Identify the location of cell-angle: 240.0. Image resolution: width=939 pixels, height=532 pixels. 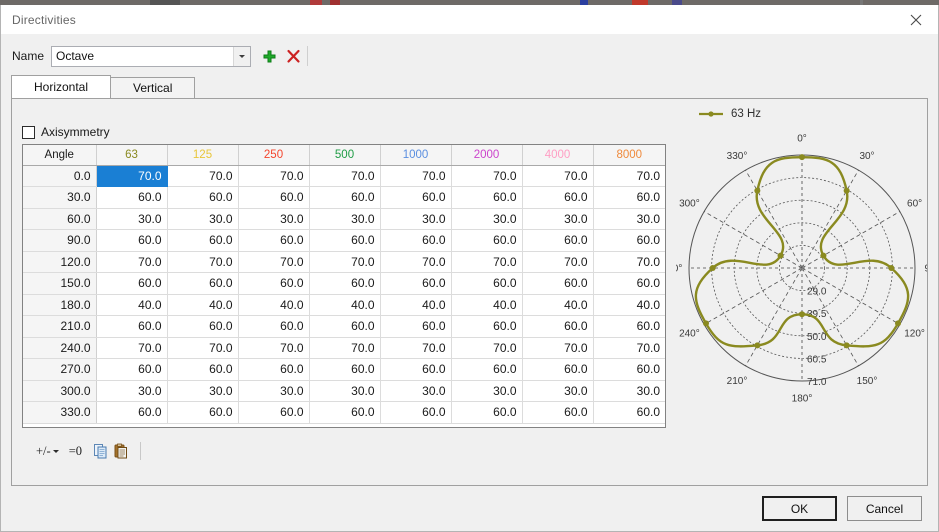
(60, 348).